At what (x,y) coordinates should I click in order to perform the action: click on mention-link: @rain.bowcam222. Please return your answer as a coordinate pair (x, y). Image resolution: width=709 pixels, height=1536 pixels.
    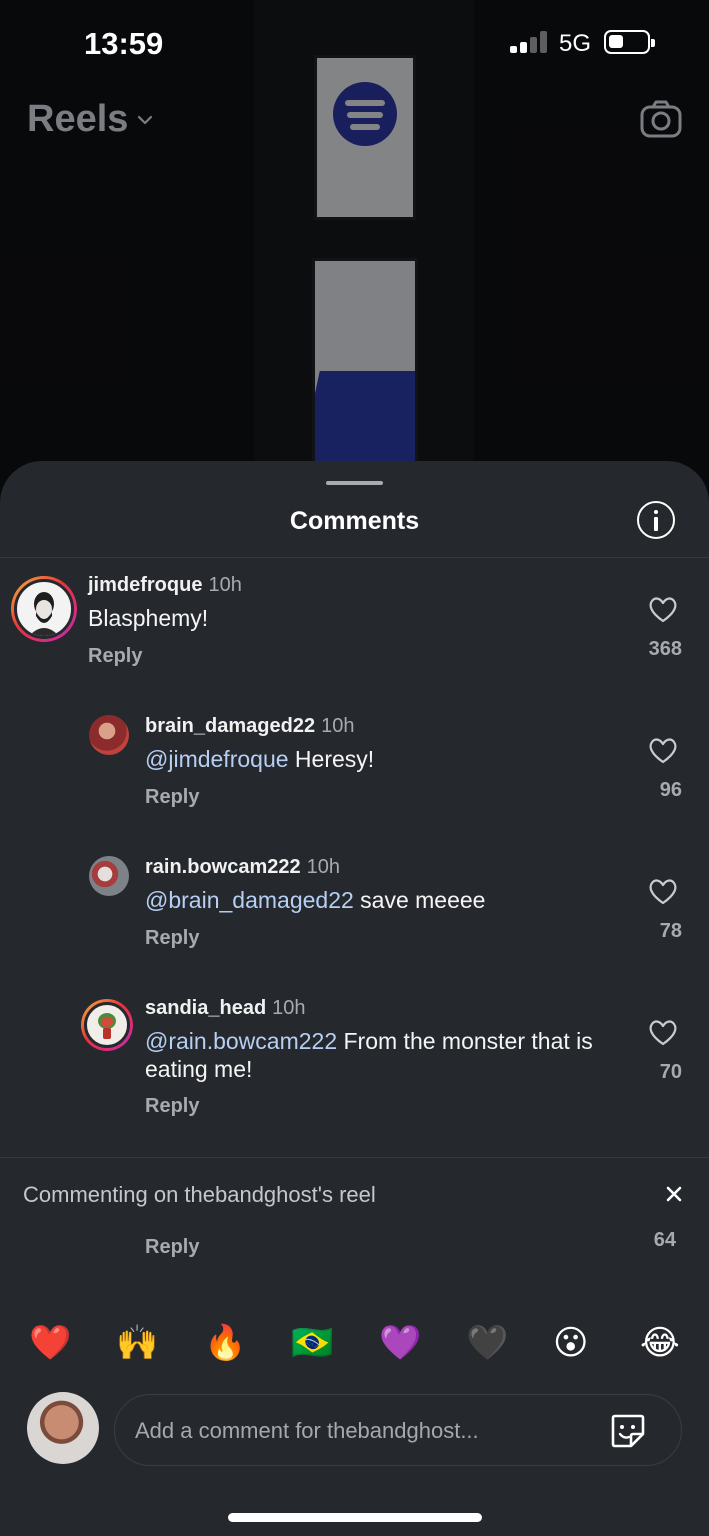
    Looking at the image, I should click on (241, 1041).